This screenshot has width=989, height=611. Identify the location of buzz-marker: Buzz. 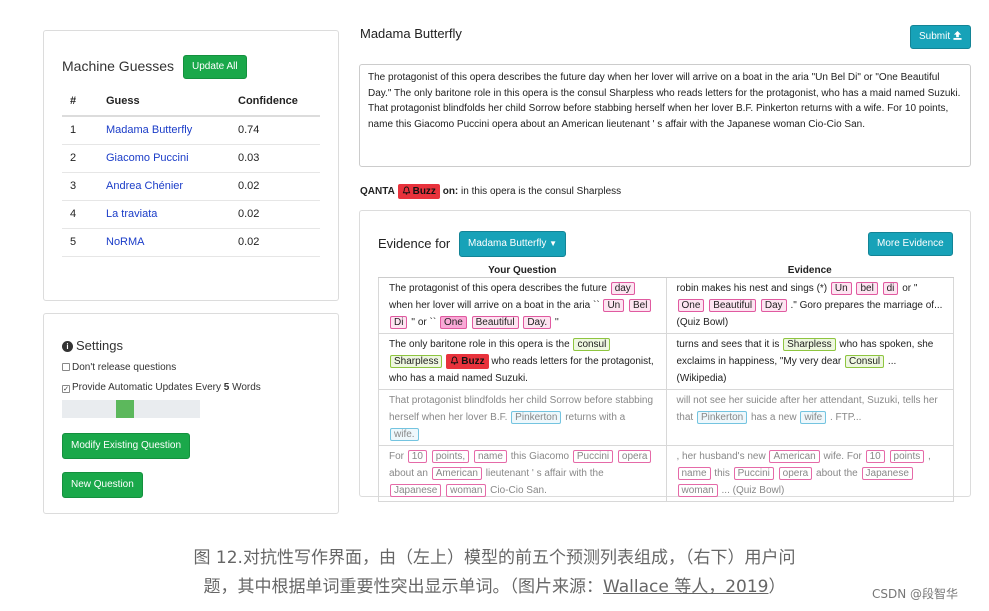
(467, 361).